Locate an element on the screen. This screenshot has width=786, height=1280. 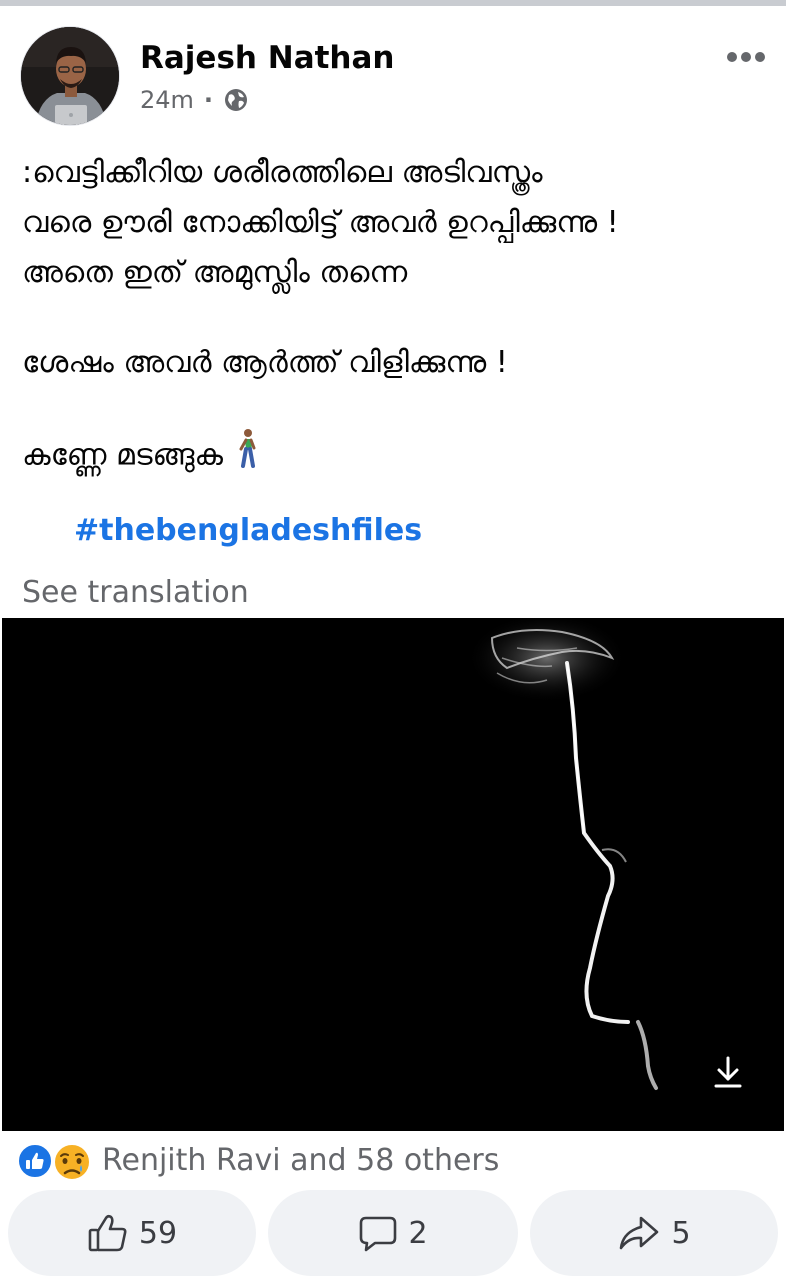
reaction-icons is located at coordinates (55, 1161).